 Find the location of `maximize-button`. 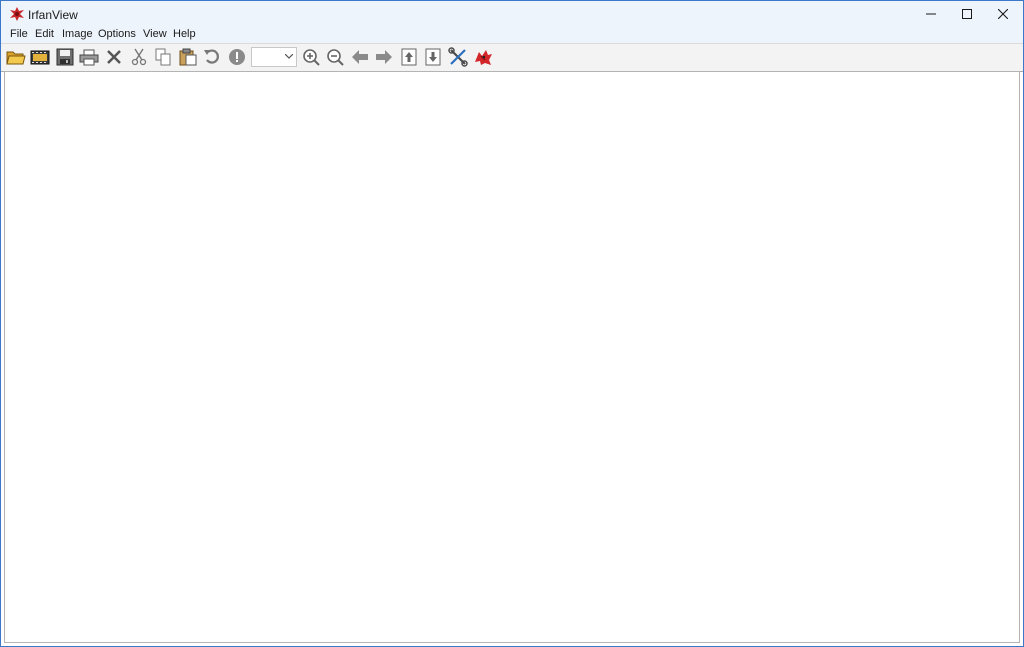

maximize-button is located at coordinates (967, 14).